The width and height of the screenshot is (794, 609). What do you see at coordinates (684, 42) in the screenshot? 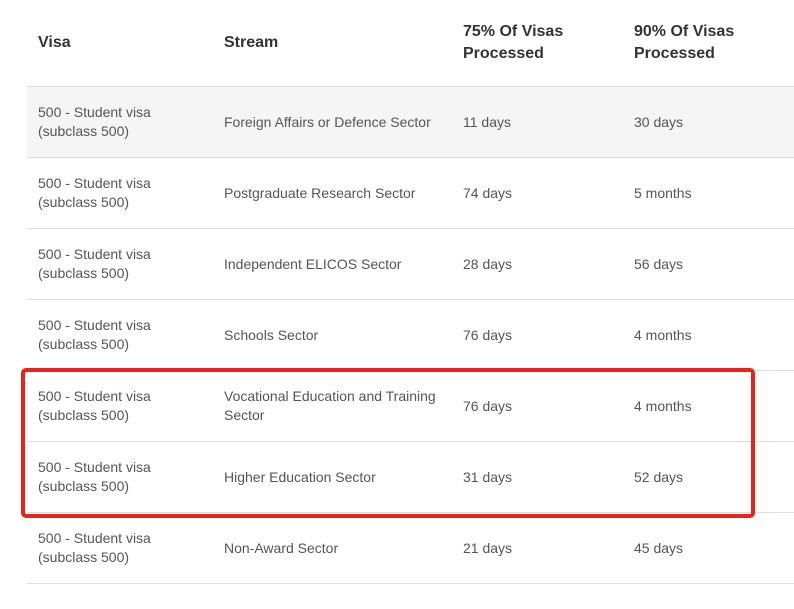
I see `header-90-percent-label: 90% Of Visas Processed` at bounding box center [684, 42].